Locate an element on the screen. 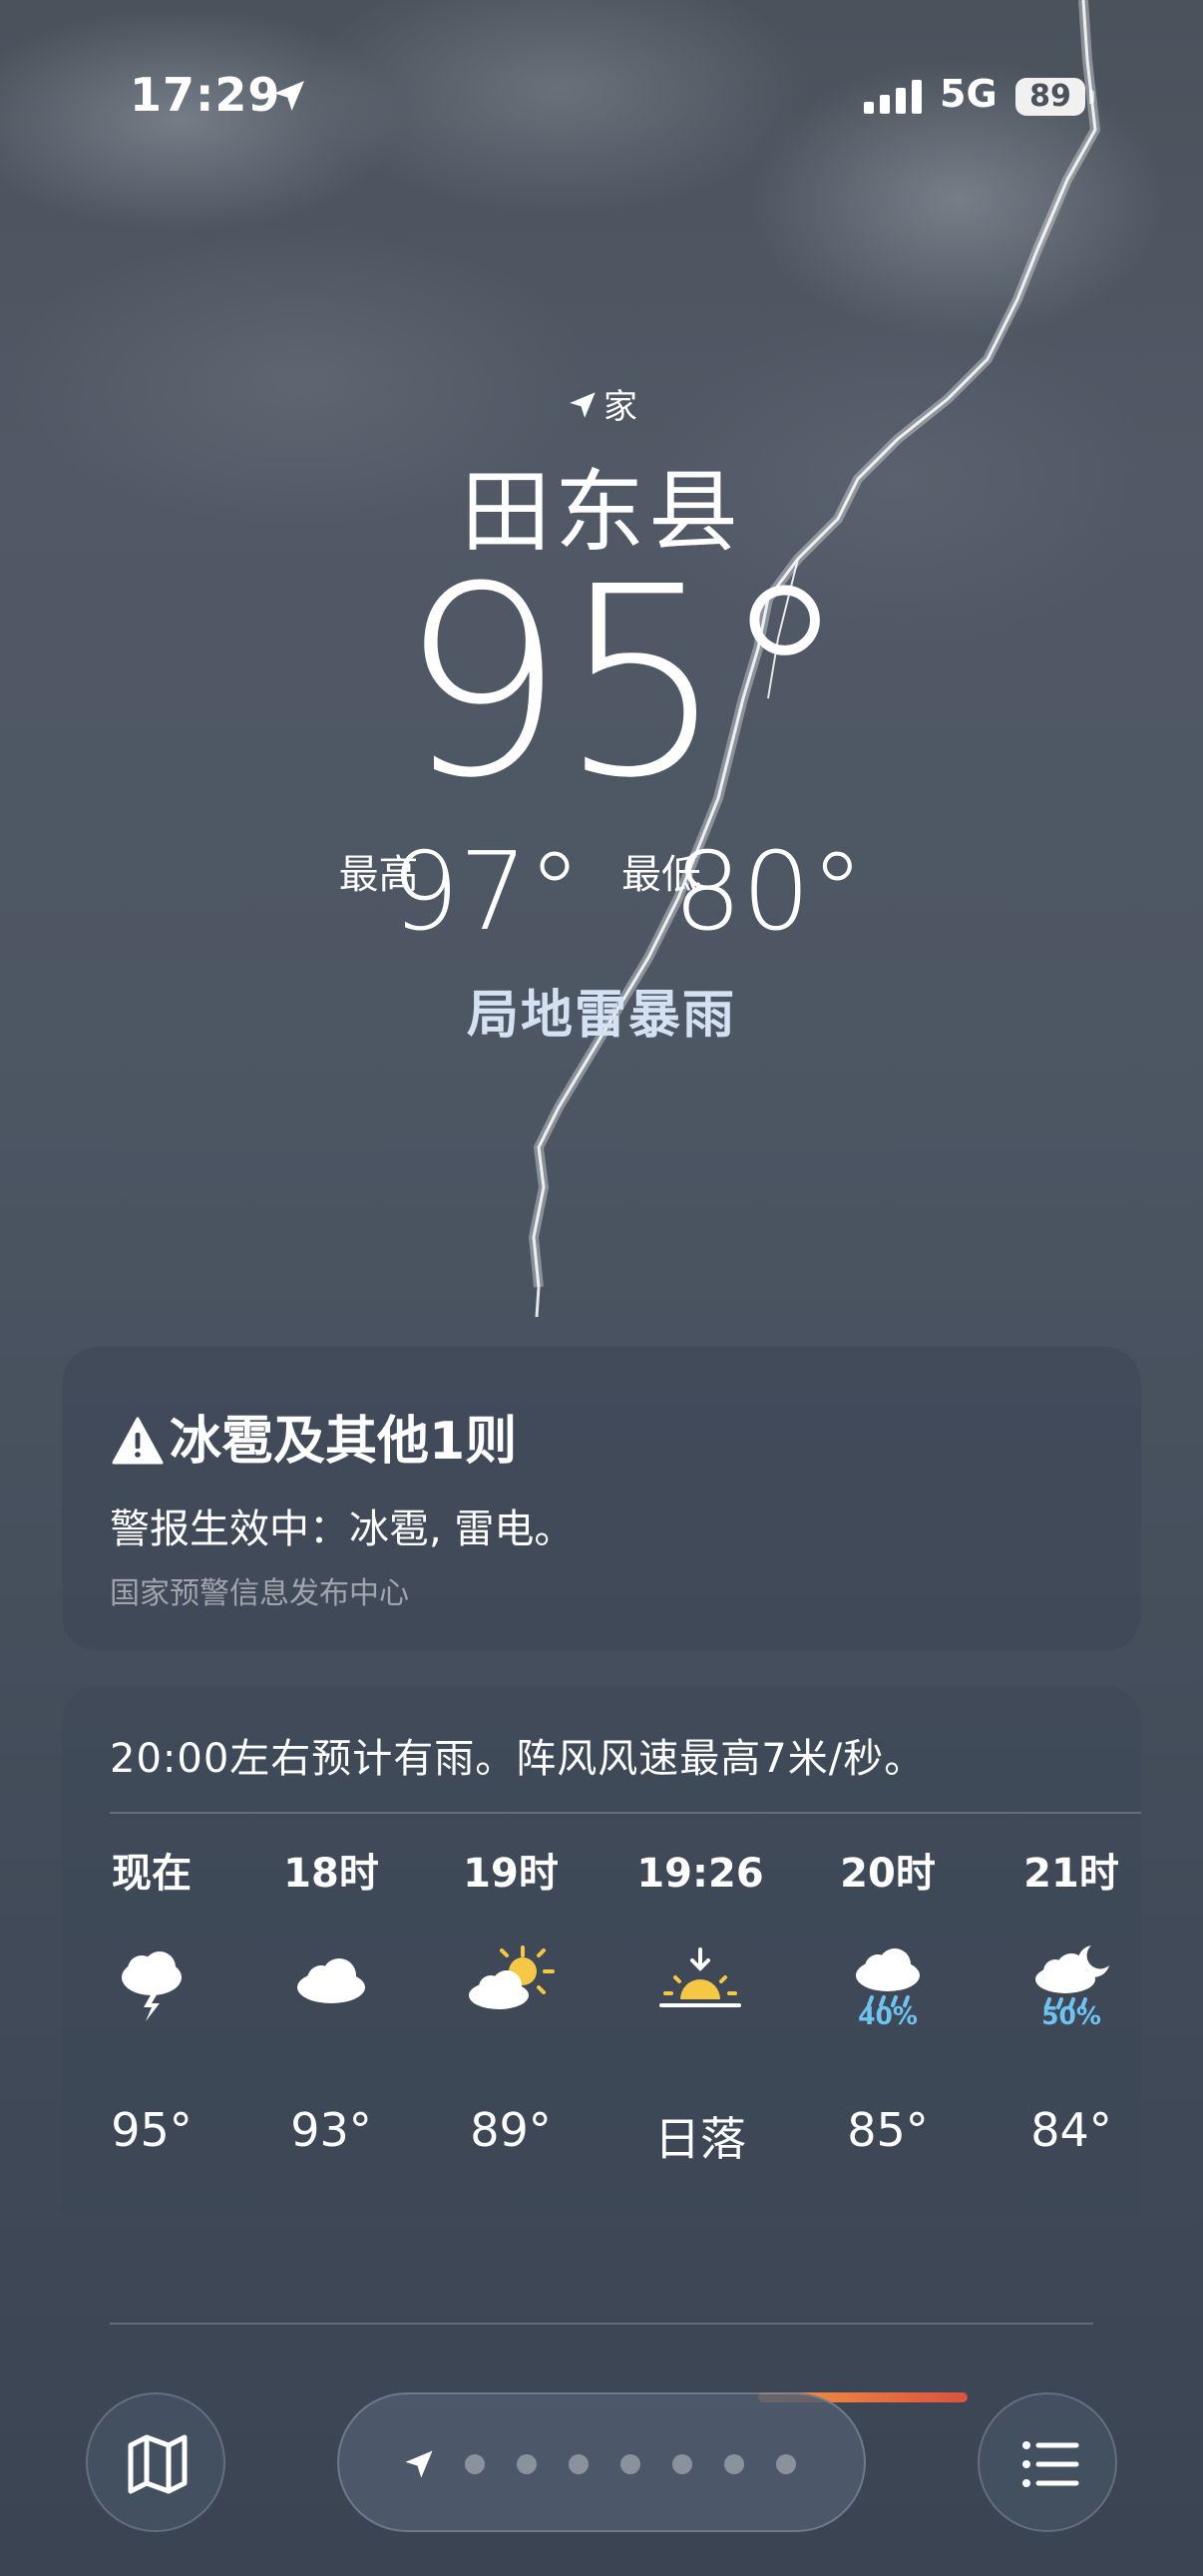 This screenshot has width=1203, height=2576. condition-text: 局地雷暴雨 is located at coordinates (601, 1016).